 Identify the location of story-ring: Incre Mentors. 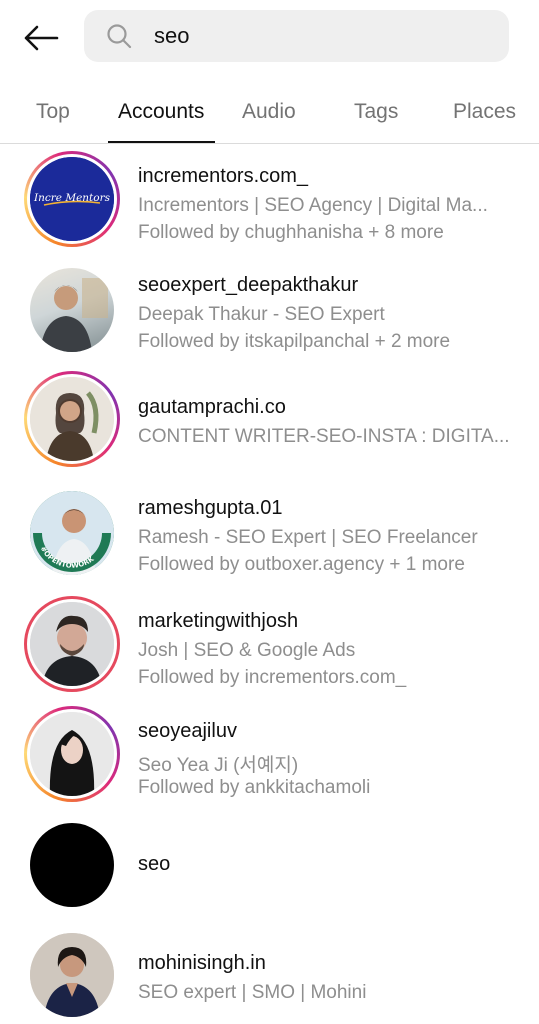
(72, 199).